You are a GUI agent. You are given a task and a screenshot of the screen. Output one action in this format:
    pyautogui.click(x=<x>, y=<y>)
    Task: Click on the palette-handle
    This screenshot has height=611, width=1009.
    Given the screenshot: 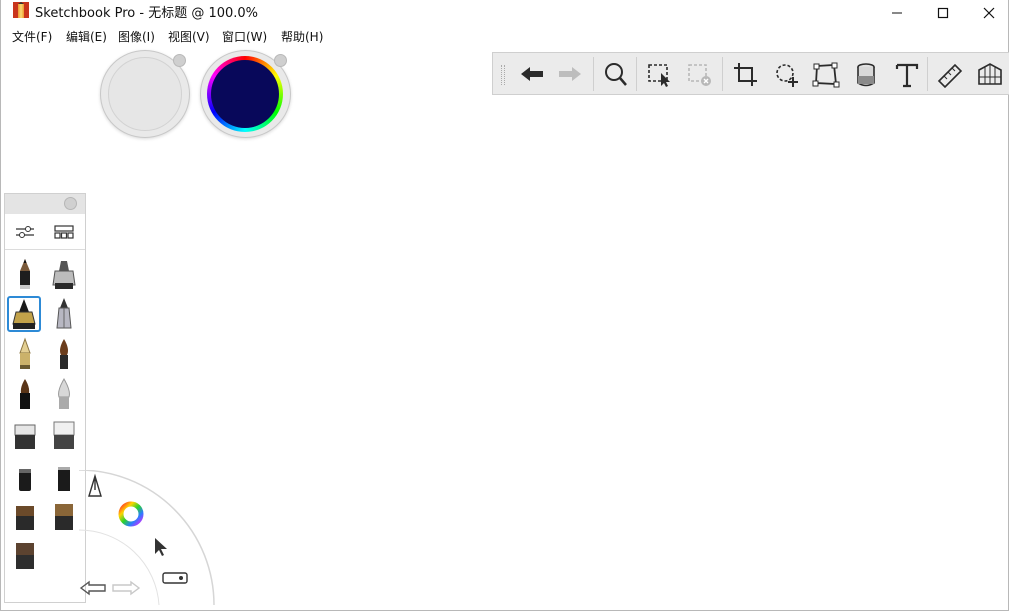 What is the action you would take?
    pyautogui.click(x=70, y=203)
    